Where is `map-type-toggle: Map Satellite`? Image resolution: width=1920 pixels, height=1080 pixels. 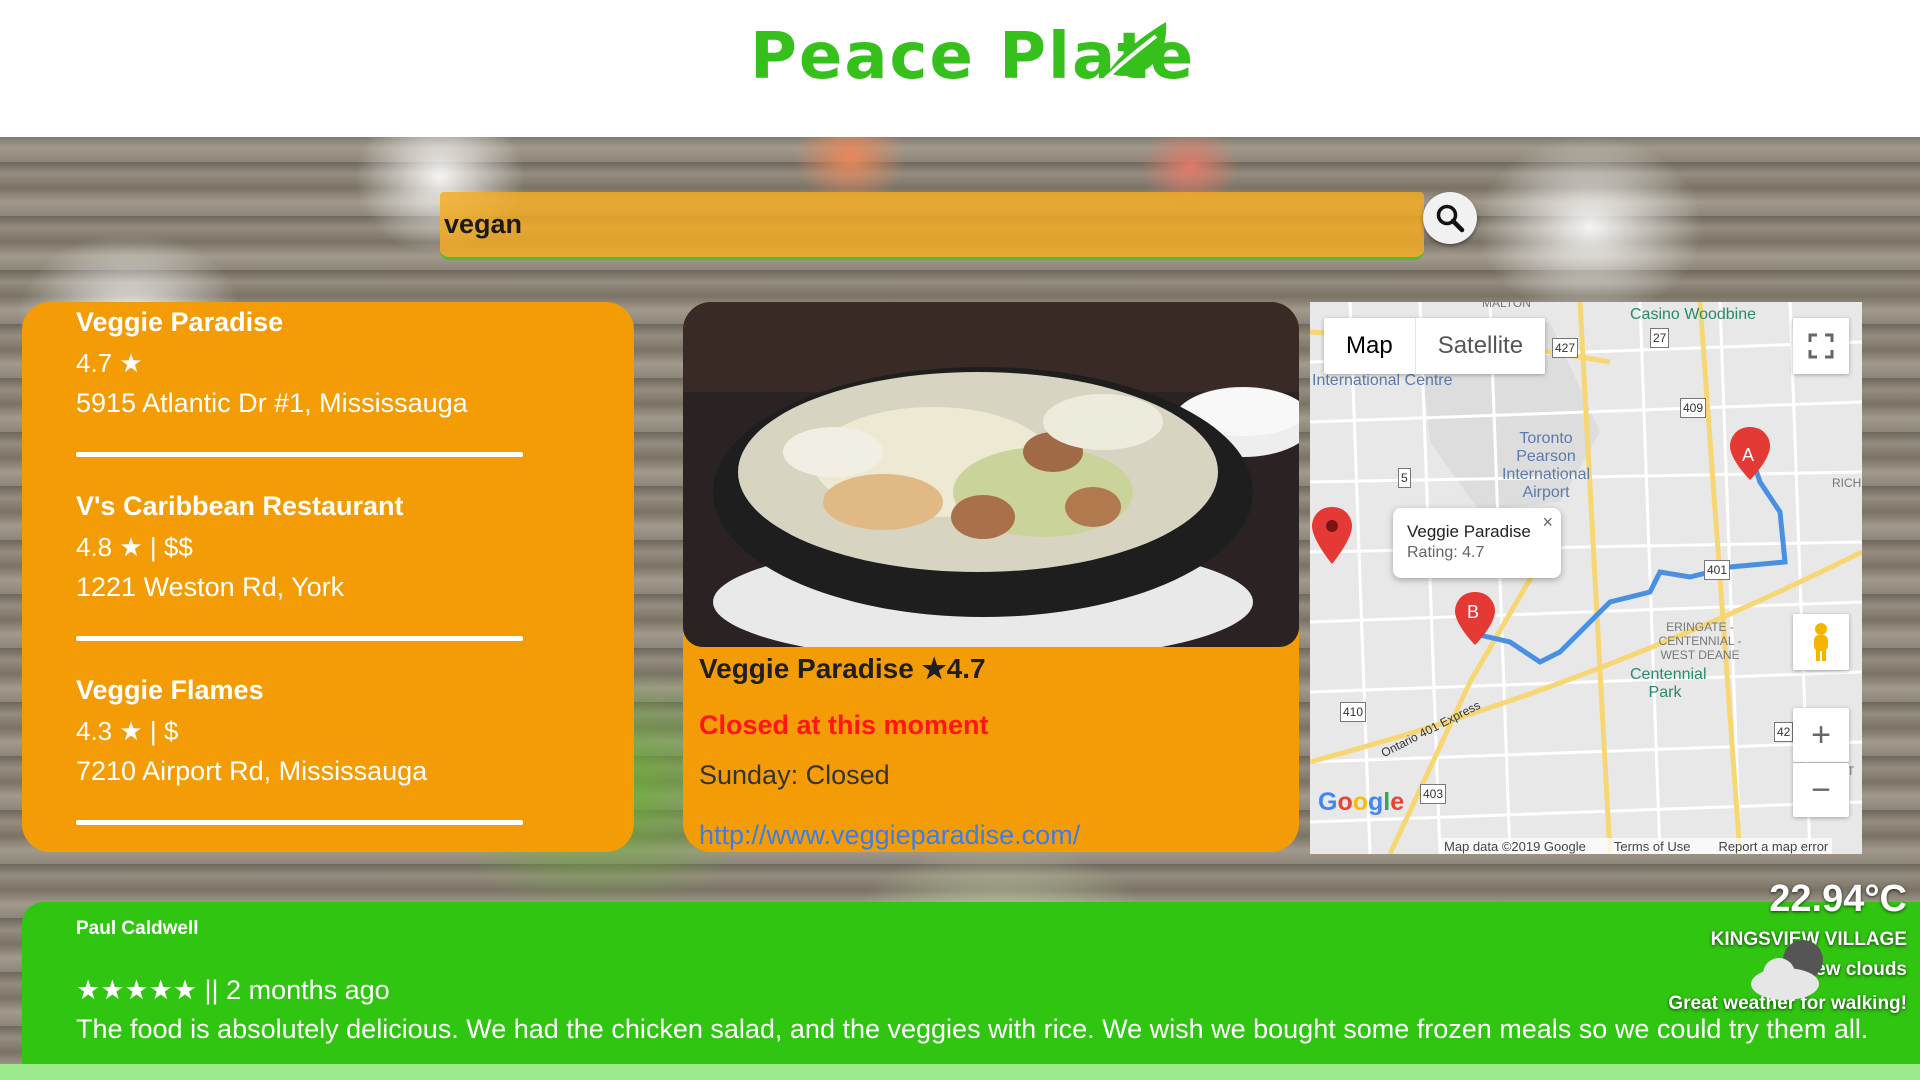
map-type-toggle: Map Satellite is located at coordinates (1435, 346).